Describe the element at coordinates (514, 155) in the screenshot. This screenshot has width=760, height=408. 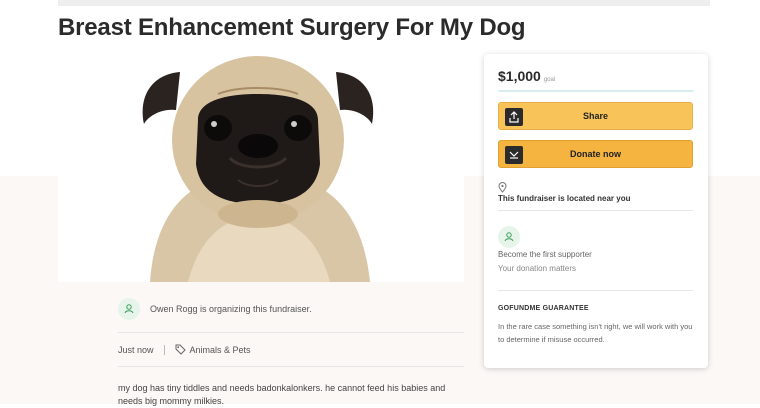
I see `donate-icon` at that location.